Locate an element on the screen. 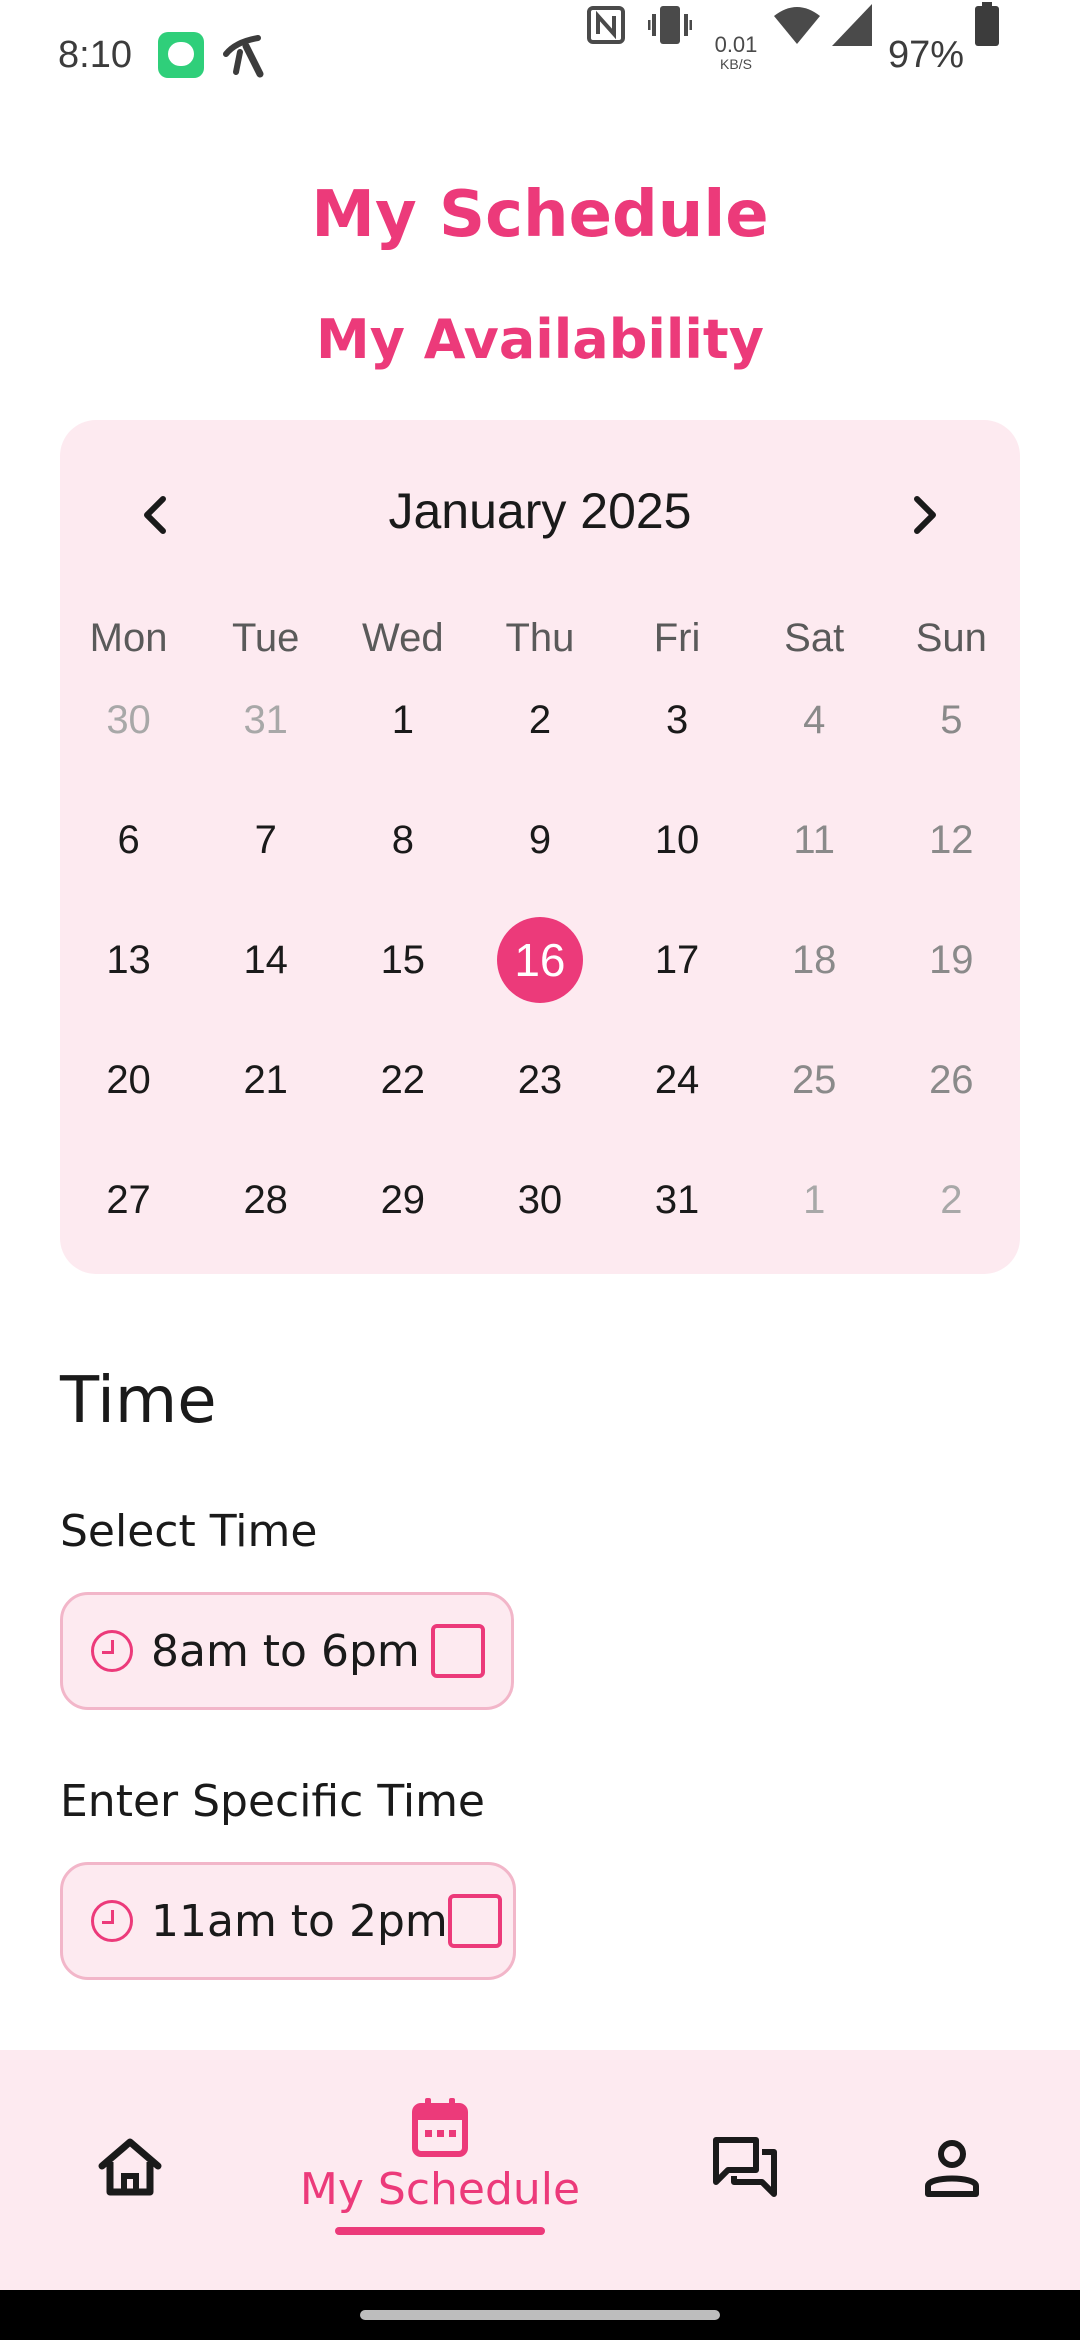 The height and width of the screenshot is (2340, 1080). time-option-chip: 8am to 6pm is located at coordinates (287, 1651).